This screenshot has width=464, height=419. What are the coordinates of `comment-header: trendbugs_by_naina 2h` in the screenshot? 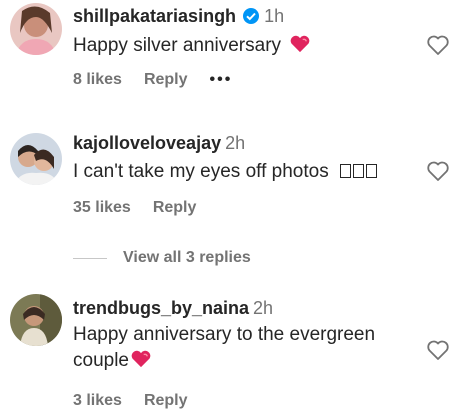 It's located at (173, 308).